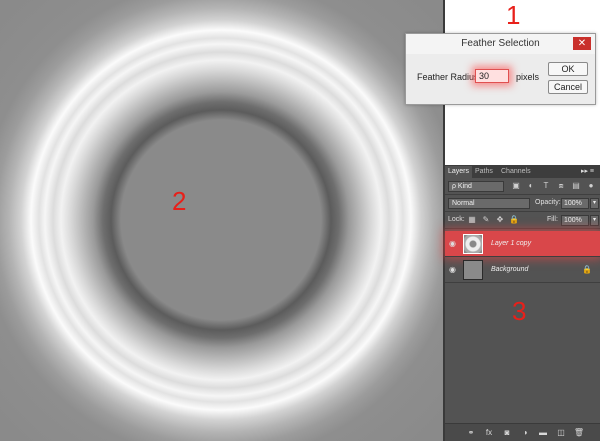 The width and height of the screenshot is (600, 441). I want to click on annotation-marker-2: 2, so click(179, 201).